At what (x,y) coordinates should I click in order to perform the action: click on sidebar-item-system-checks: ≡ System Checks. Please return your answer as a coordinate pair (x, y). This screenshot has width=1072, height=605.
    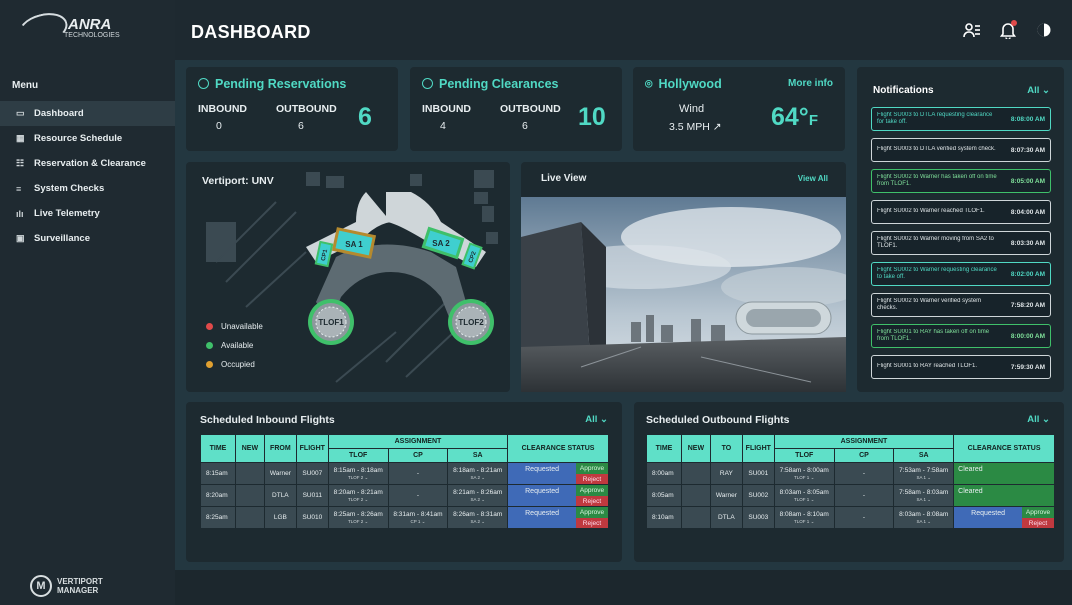
    Looking at the image, I should click on (87, 188).